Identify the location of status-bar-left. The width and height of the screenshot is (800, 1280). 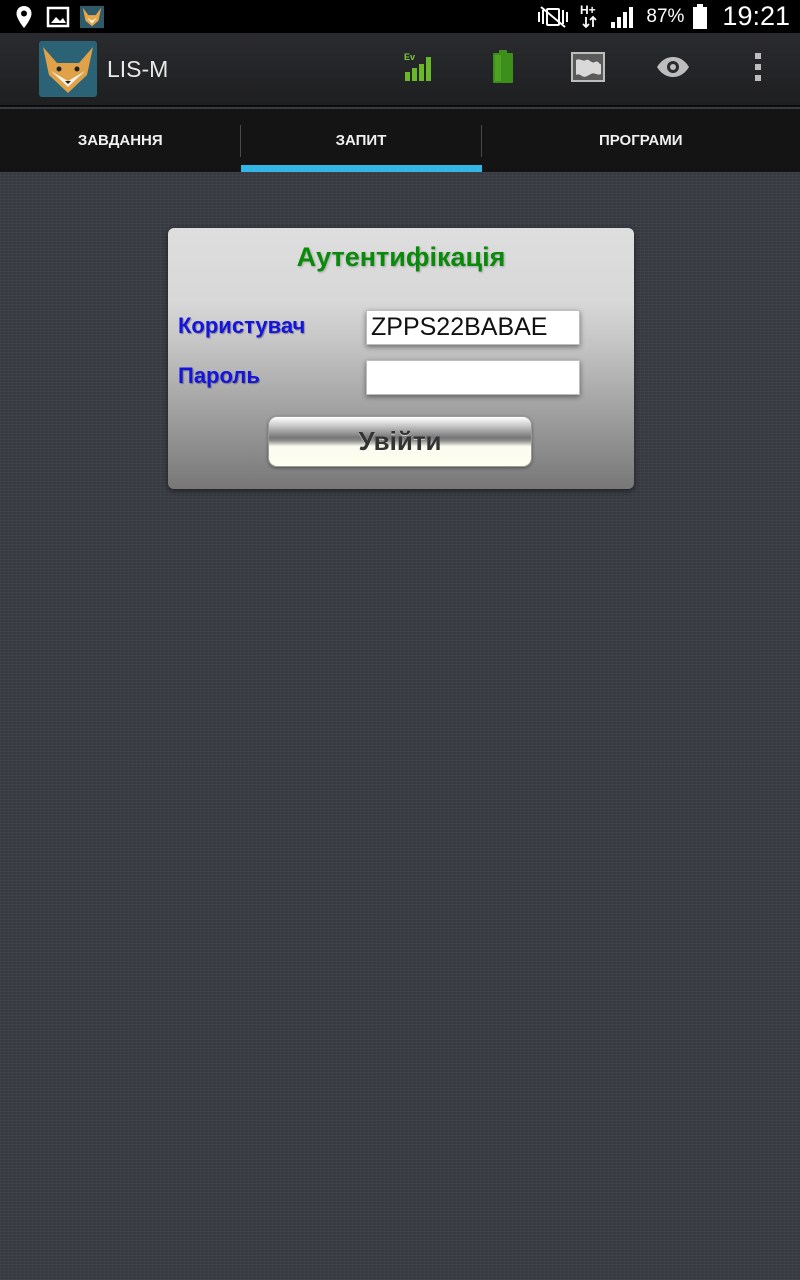
(58, 17).